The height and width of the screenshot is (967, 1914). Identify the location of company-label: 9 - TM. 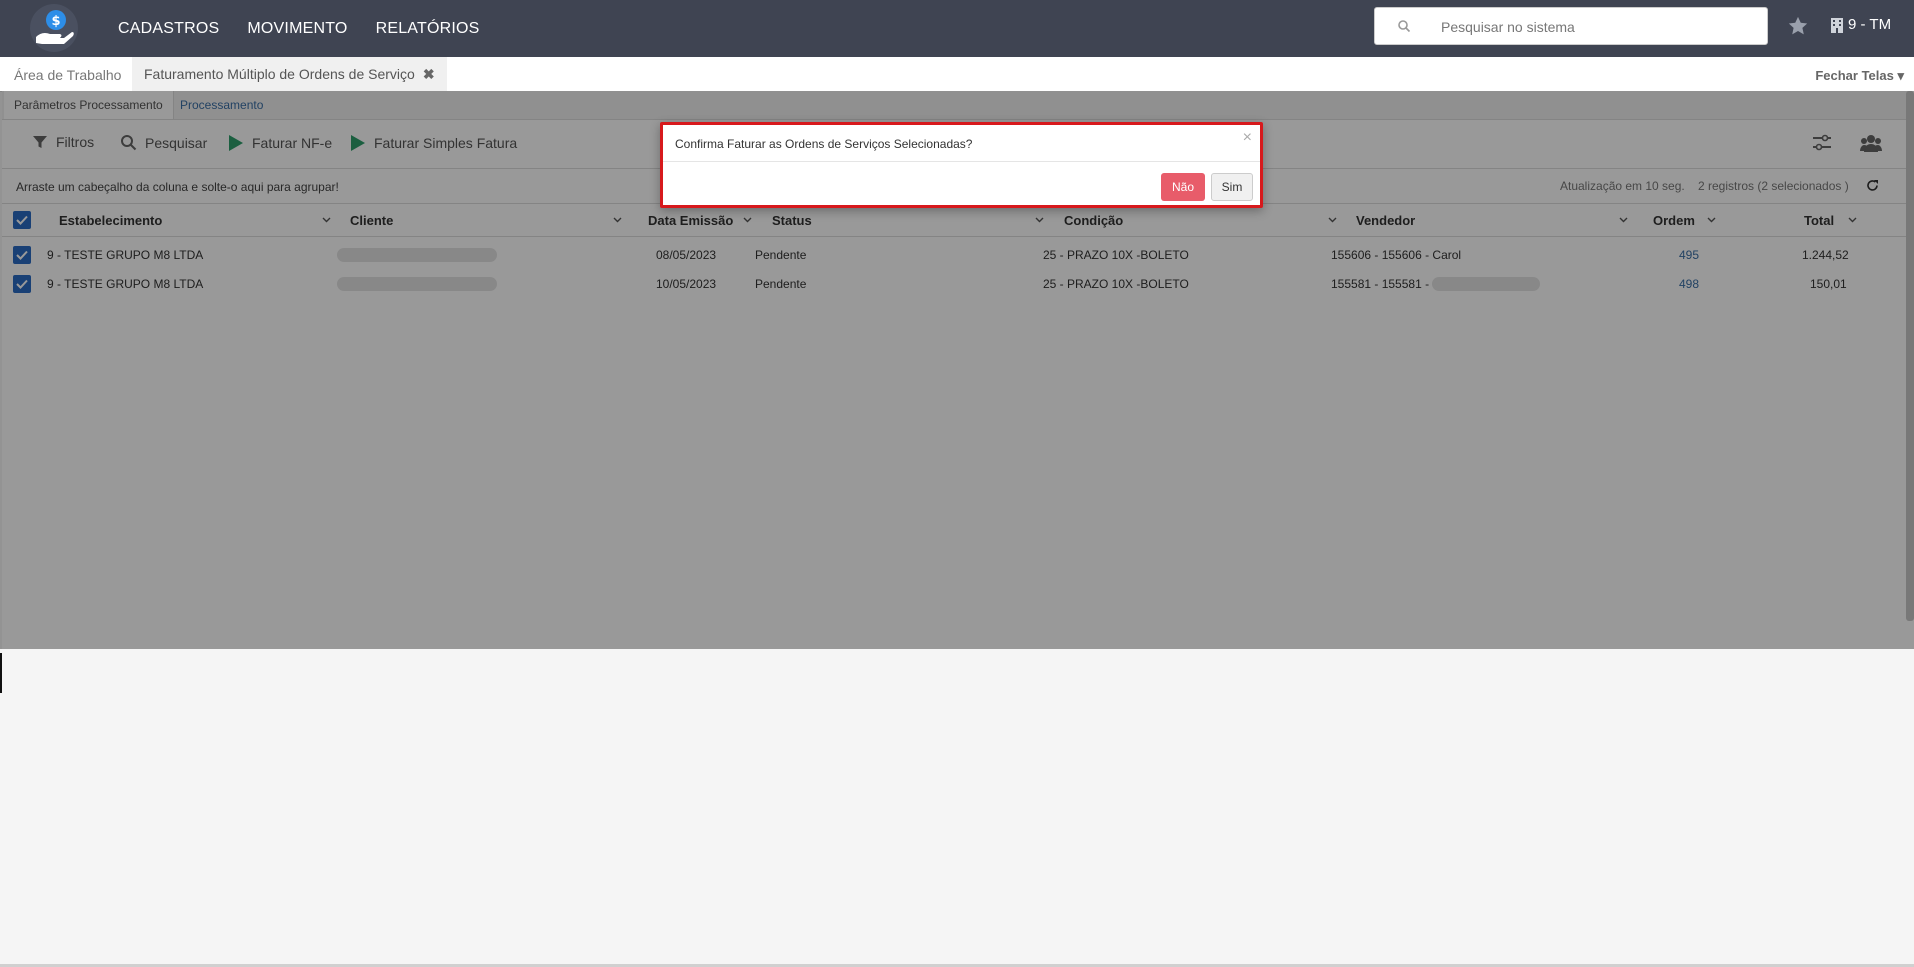
(1870, 24).